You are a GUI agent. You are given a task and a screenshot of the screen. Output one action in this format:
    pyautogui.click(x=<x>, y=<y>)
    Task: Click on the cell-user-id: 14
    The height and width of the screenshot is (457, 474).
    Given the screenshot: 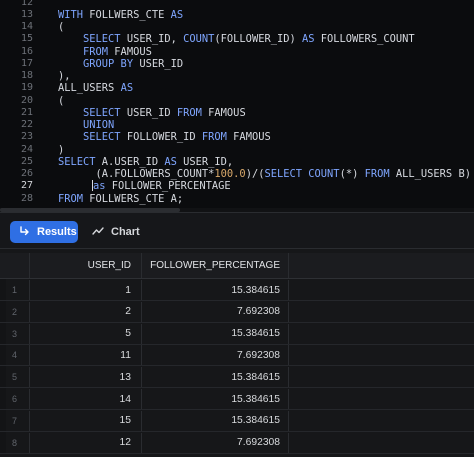 What is the action you would take?
    pyautogui.click(x=86, y=399)
    